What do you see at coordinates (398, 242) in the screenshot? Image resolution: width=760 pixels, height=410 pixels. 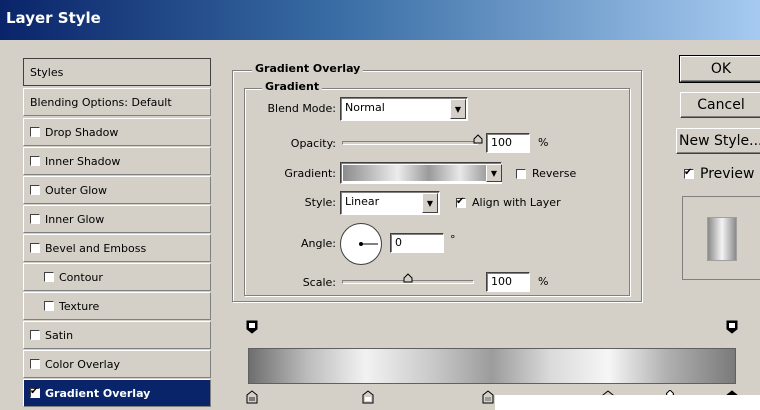 I see `angle-value: 0` at bounding box center [398, 242].